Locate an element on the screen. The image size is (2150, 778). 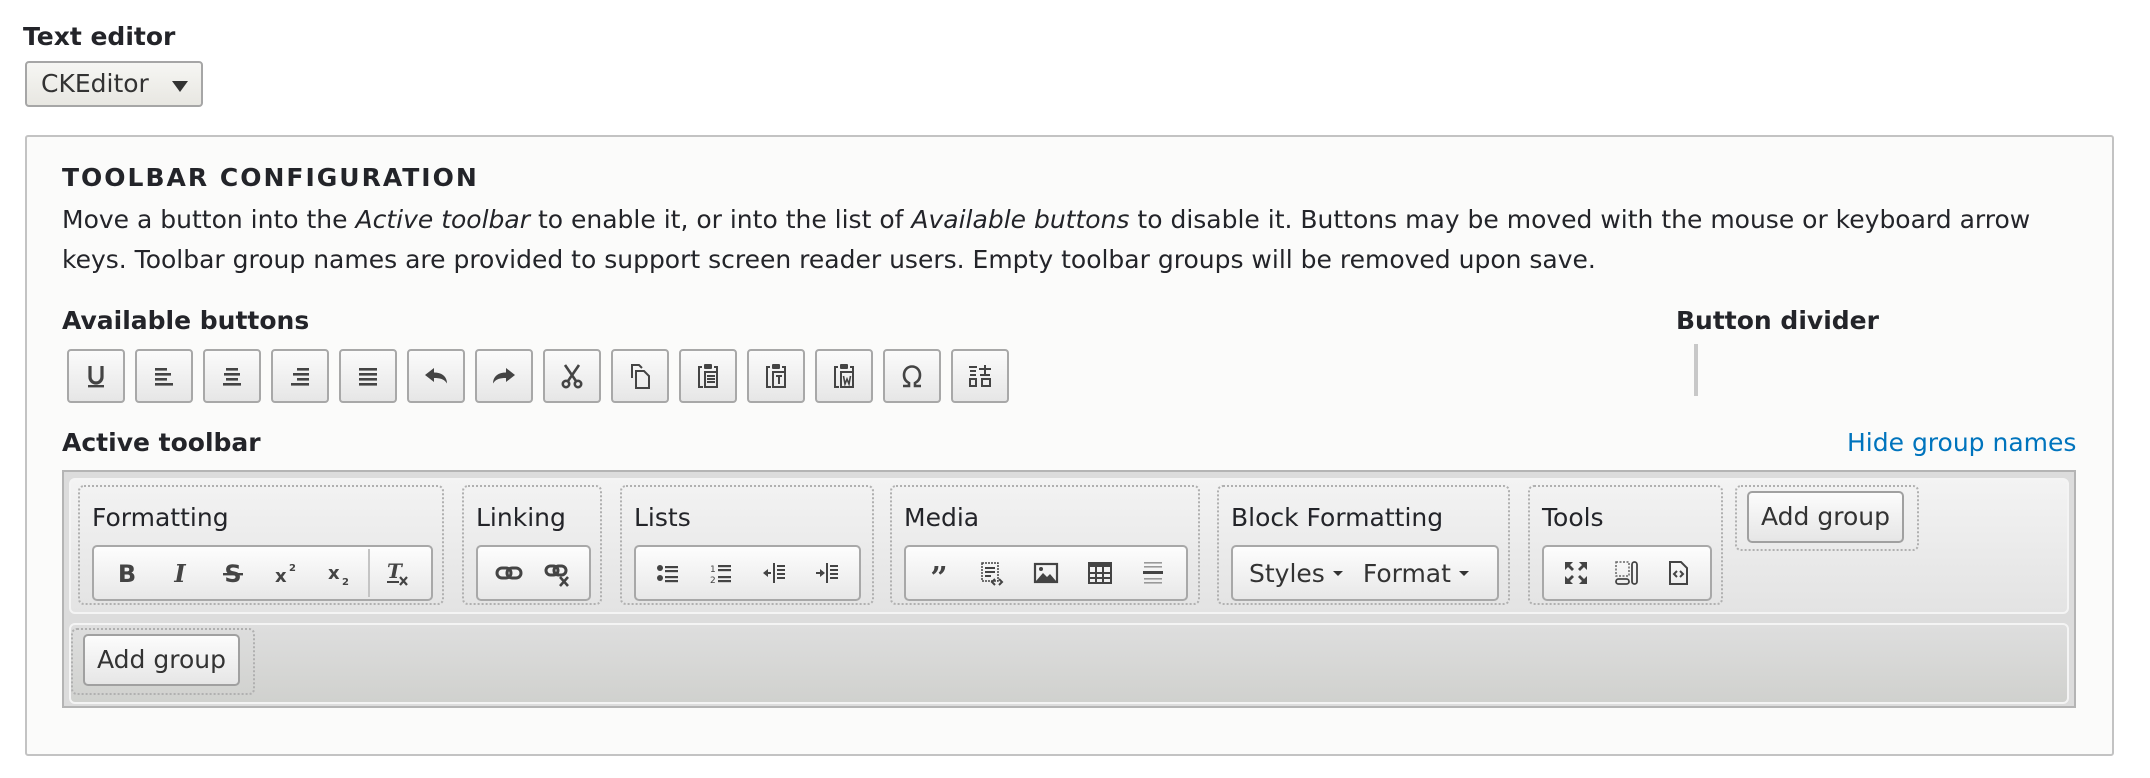
toolbar-button-insert-code is located at coordinates (993, 573).